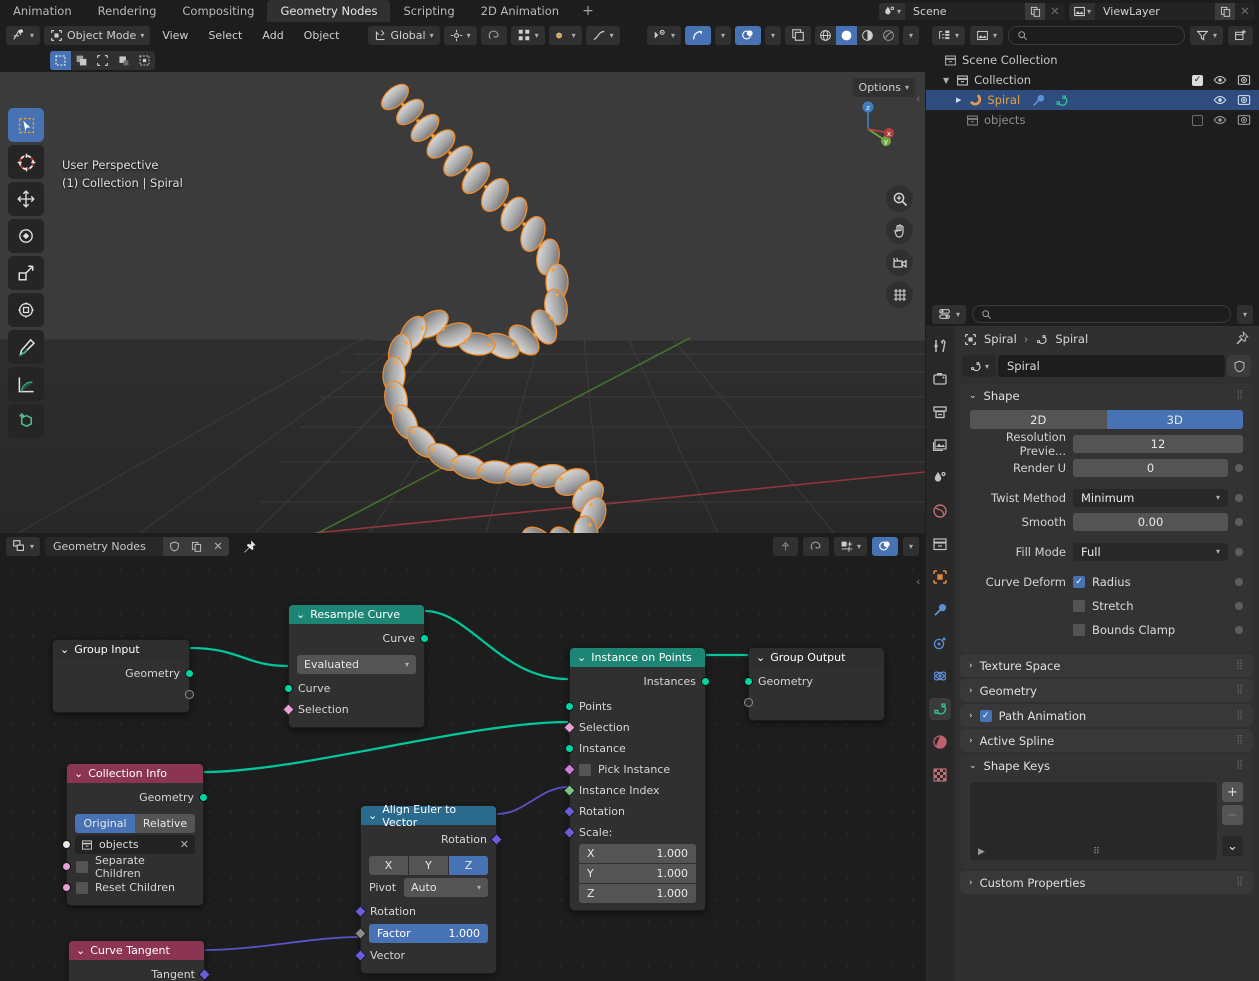 The width and height of the screenshot is (1259, 981). I want to click on scene-name: Scene, so click(965, 11).